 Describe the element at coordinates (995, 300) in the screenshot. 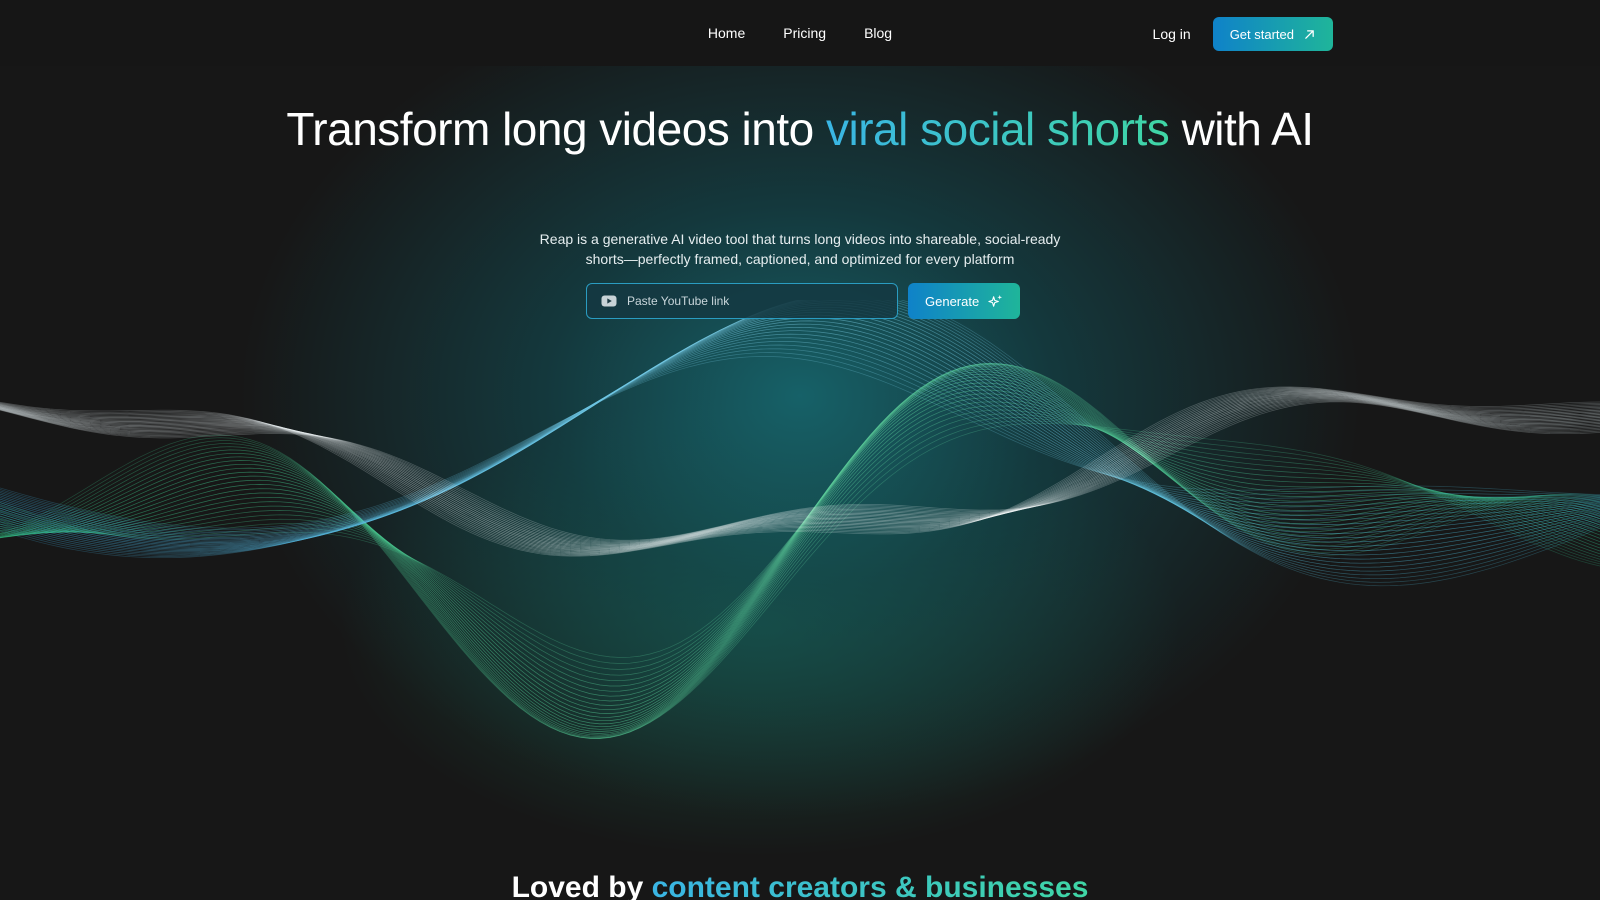

I see `sparkle-icon` at that location.